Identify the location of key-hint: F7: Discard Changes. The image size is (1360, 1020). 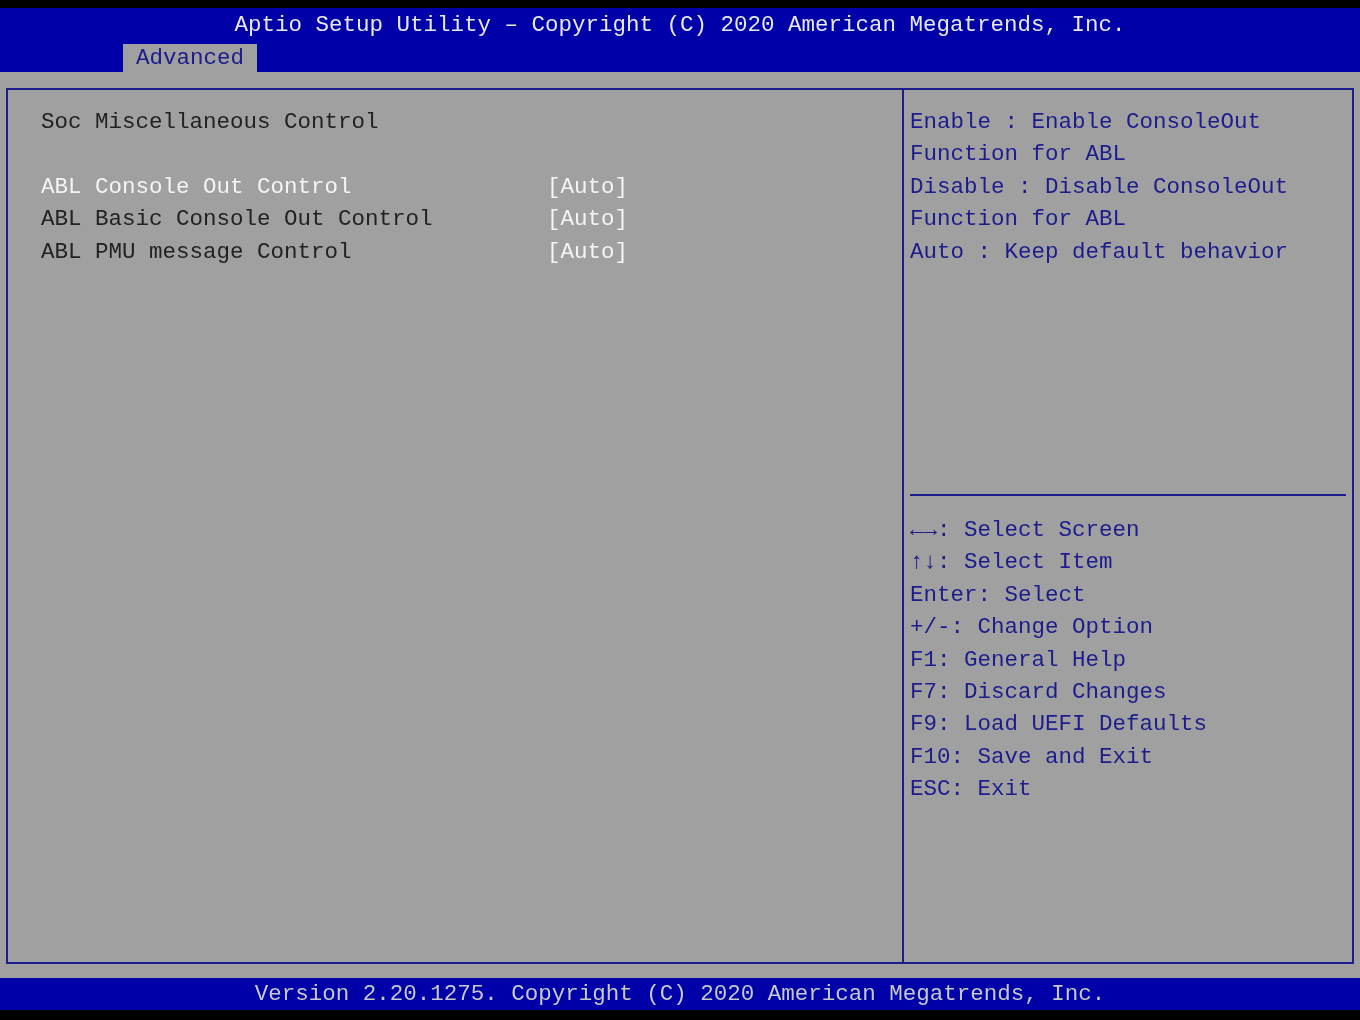
(1039, 693).